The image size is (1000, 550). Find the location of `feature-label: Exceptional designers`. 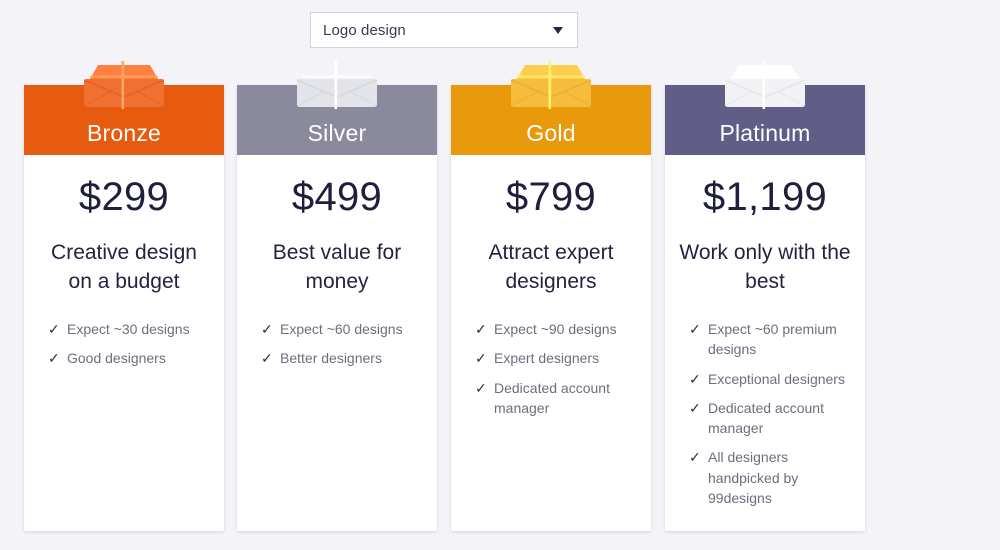

feature-label: Exceptional designers is located at coordinates (776, 378).